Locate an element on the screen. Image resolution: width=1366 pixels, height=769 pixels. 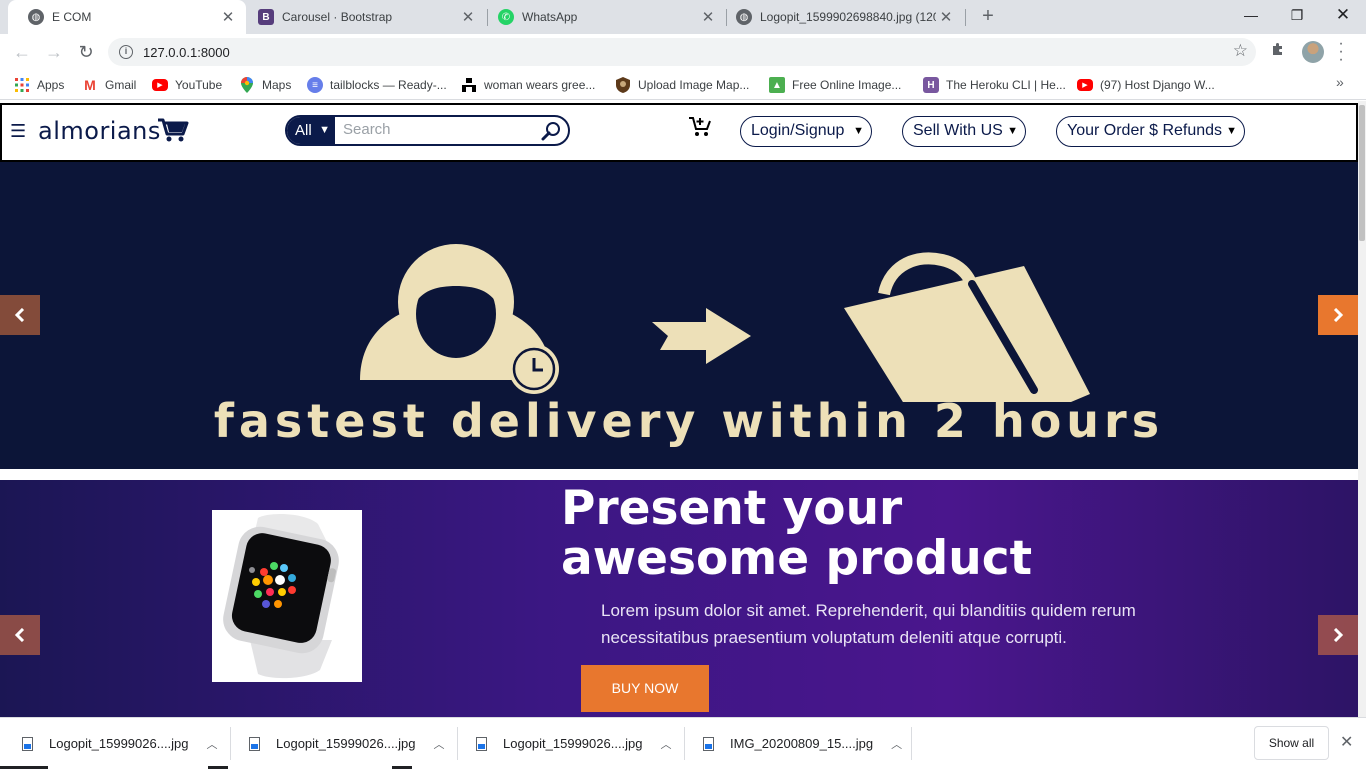
forward-button: → is located at coordinates (54, 52).